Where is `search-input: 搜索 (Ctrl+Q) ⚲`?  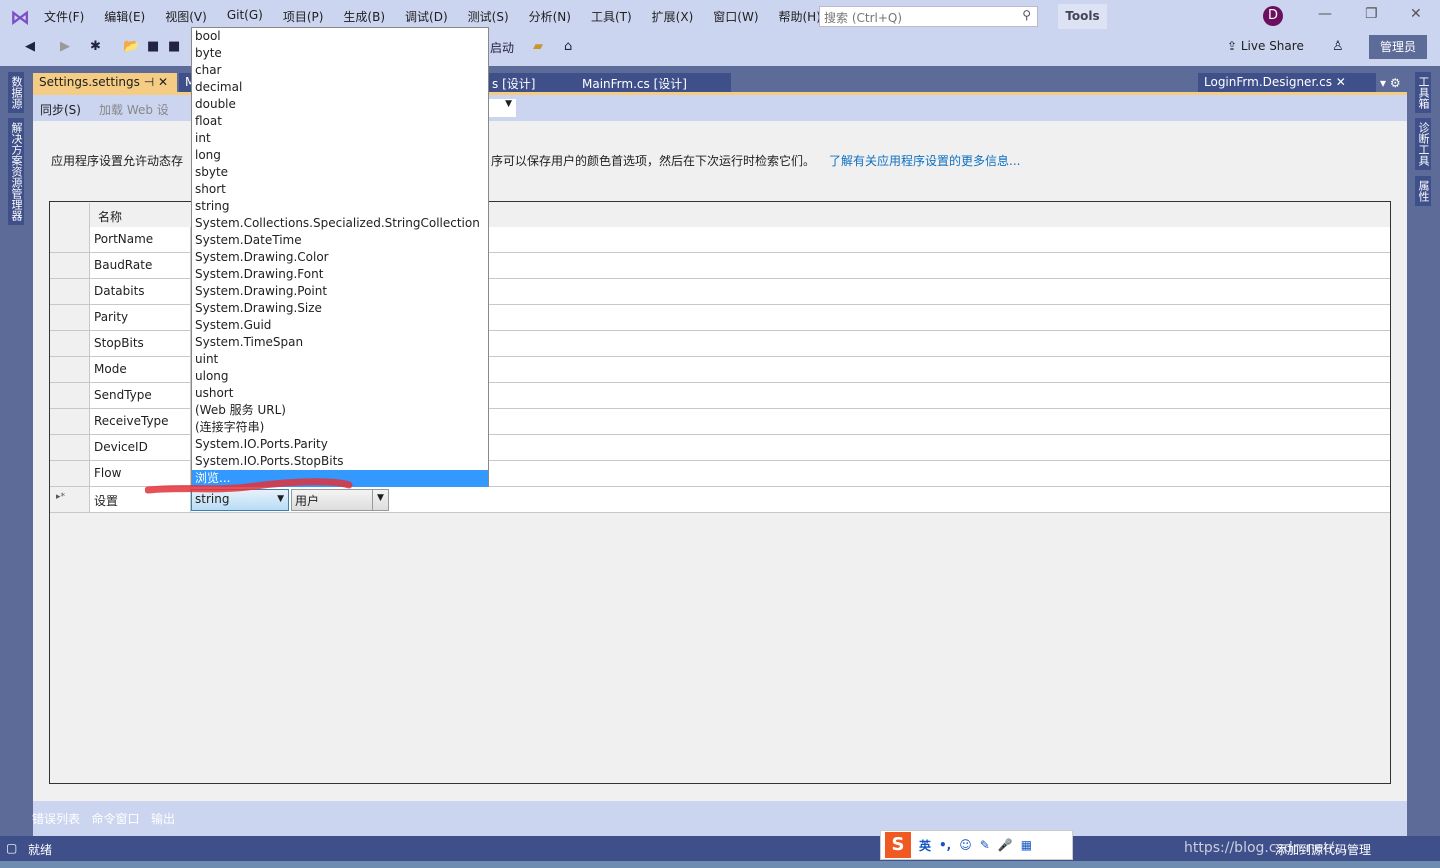 search-input: 搜索 (Ctrl+Q) ⚲ is located at coordinates (928, 16).